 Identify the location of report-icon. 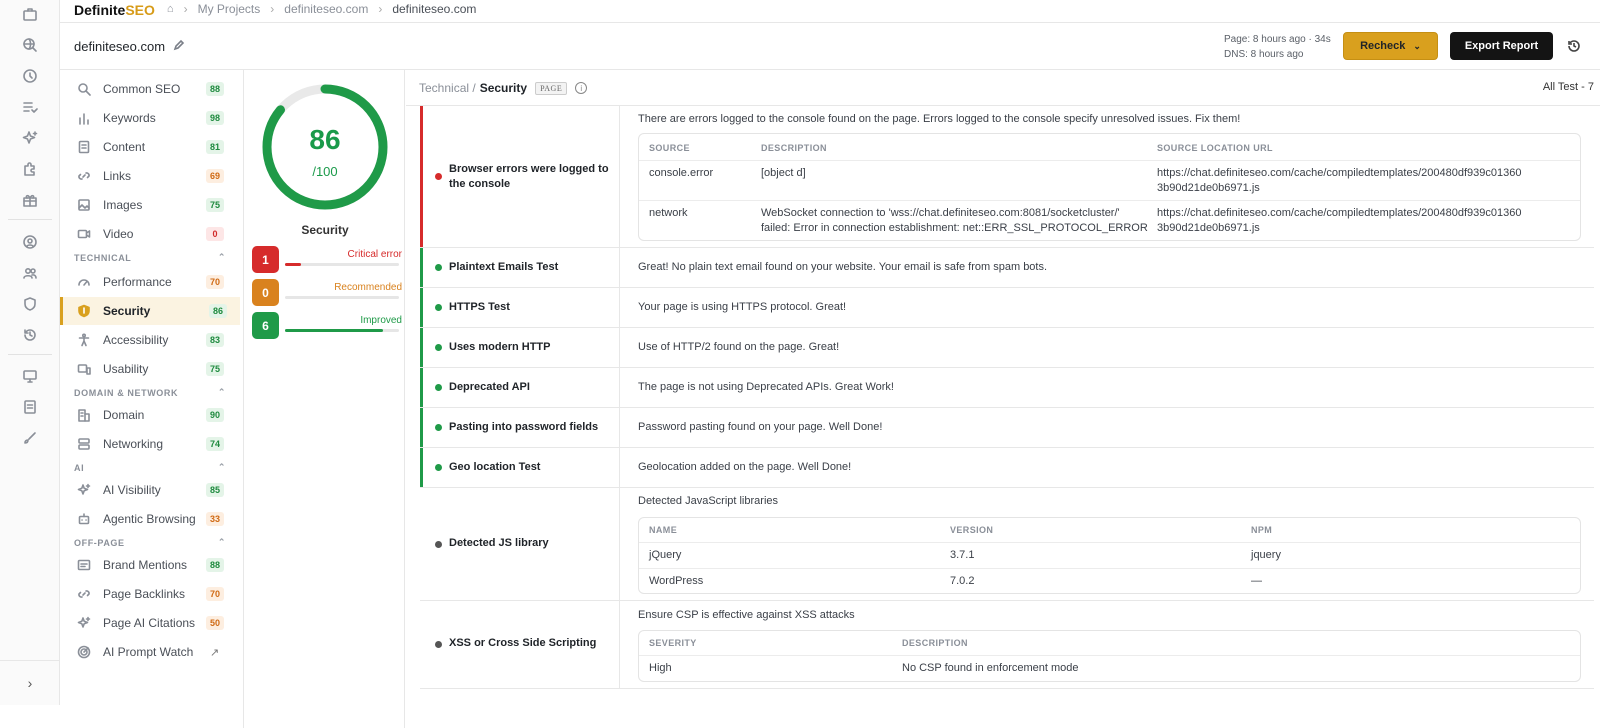
(30, 407).